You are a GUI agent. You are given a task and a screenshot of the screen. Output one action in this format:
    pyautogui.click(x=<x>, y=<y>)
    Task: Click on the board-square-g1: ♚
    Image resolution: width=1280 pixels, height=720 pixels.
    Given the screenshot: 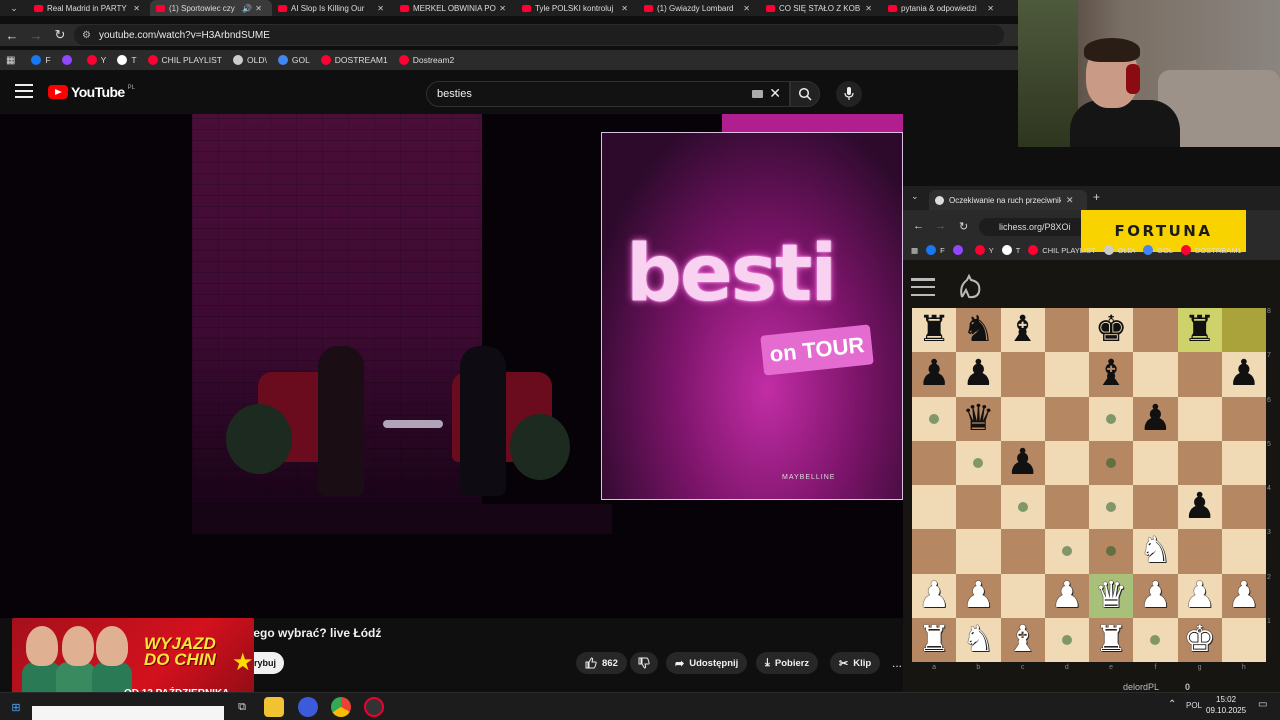 What is the action you would take?
    pyautogui.click(x=1199, y=639)
    